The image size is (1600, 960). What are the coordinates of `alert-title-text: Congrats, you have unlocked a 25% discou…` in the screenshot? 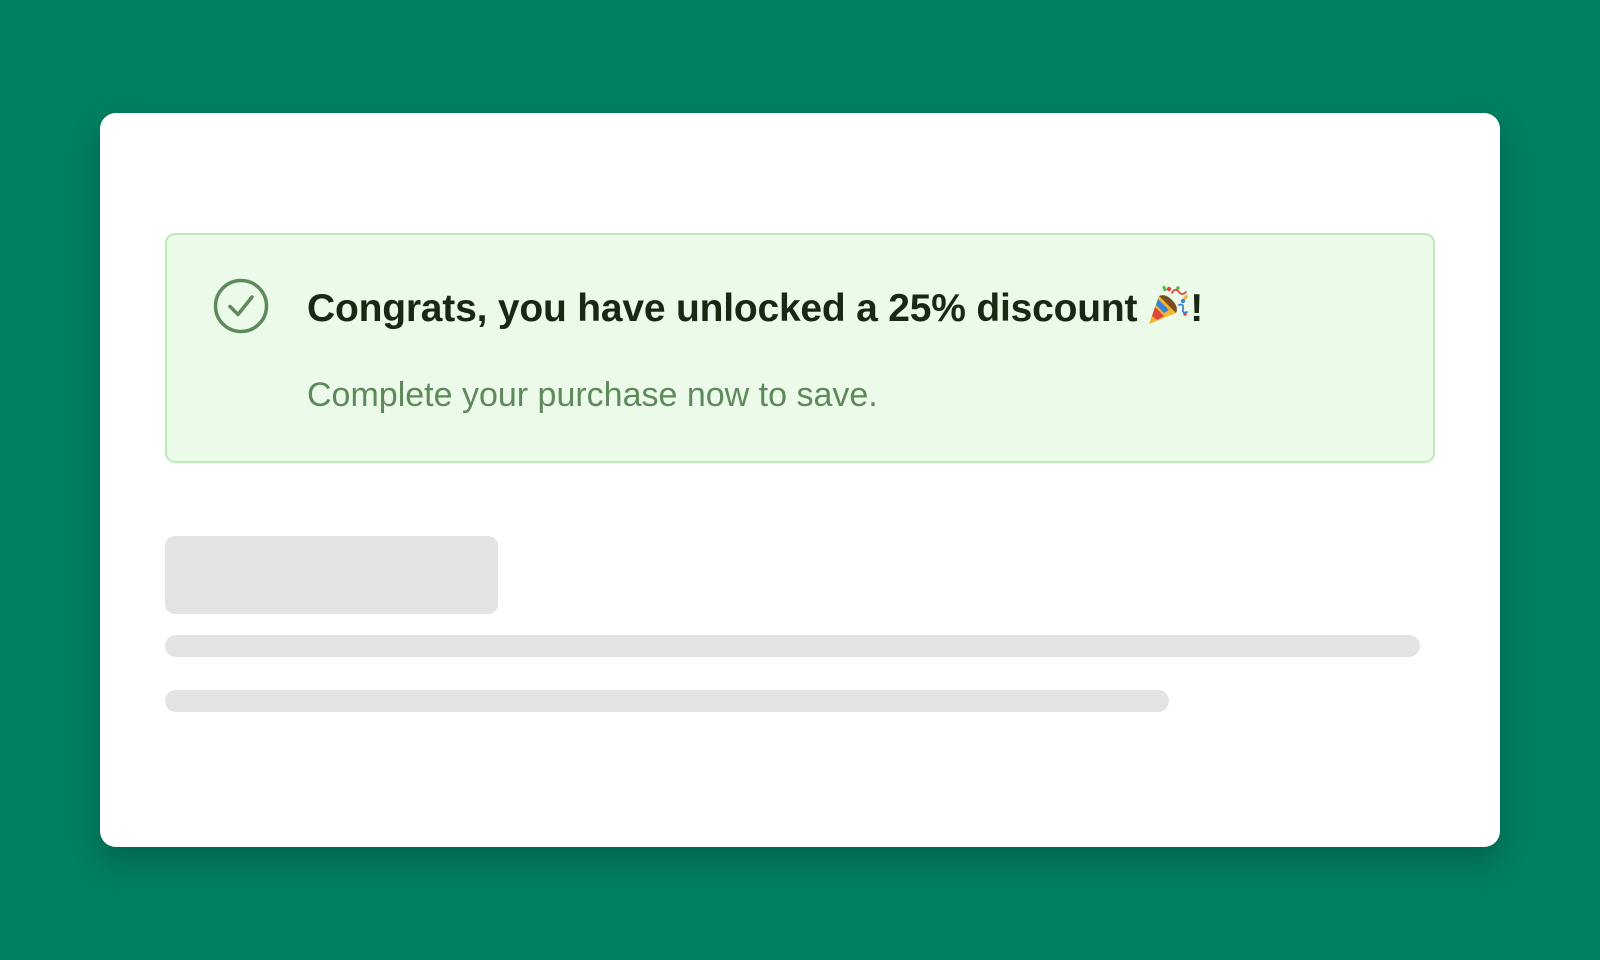 It's located at (722, 308).